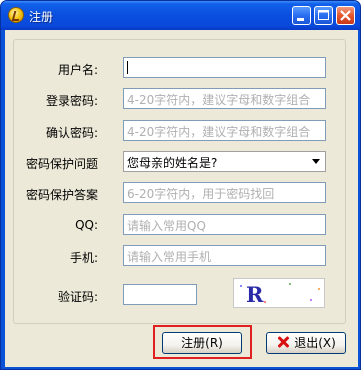 The width and height of the screenshot is (361, 370). I want to click on exit-button: 退出(X), so click(306, 343).